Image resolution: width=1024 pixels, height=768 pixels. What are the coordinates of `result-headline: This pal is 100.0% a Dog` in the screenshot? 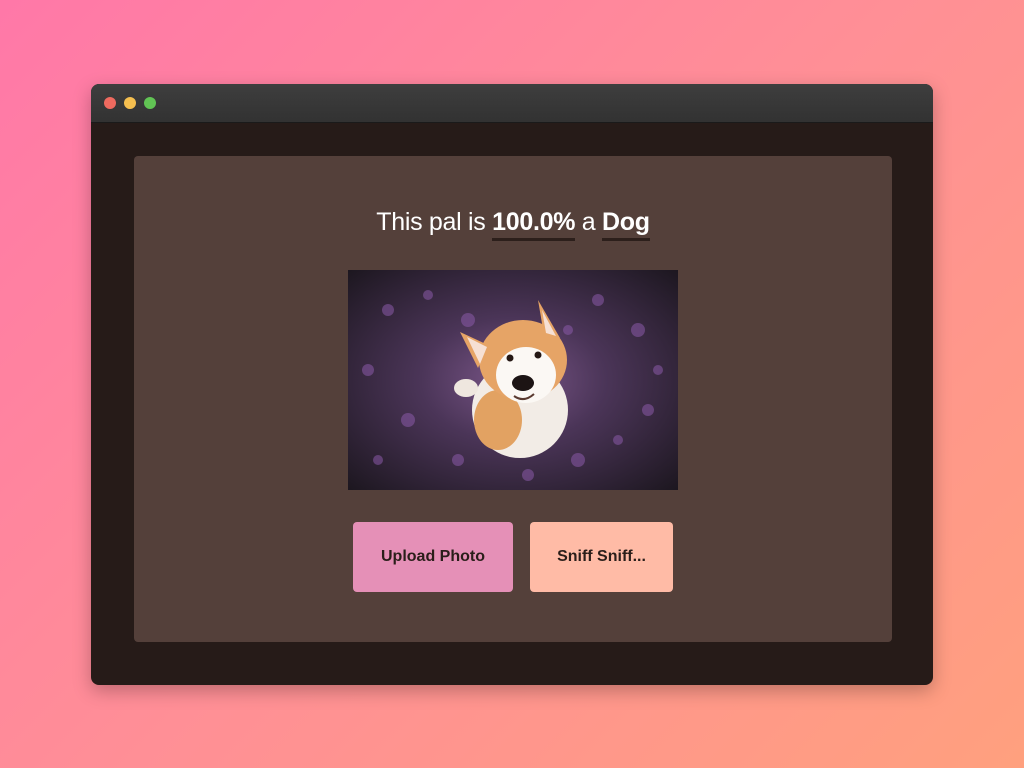 It's located at (513, 224).